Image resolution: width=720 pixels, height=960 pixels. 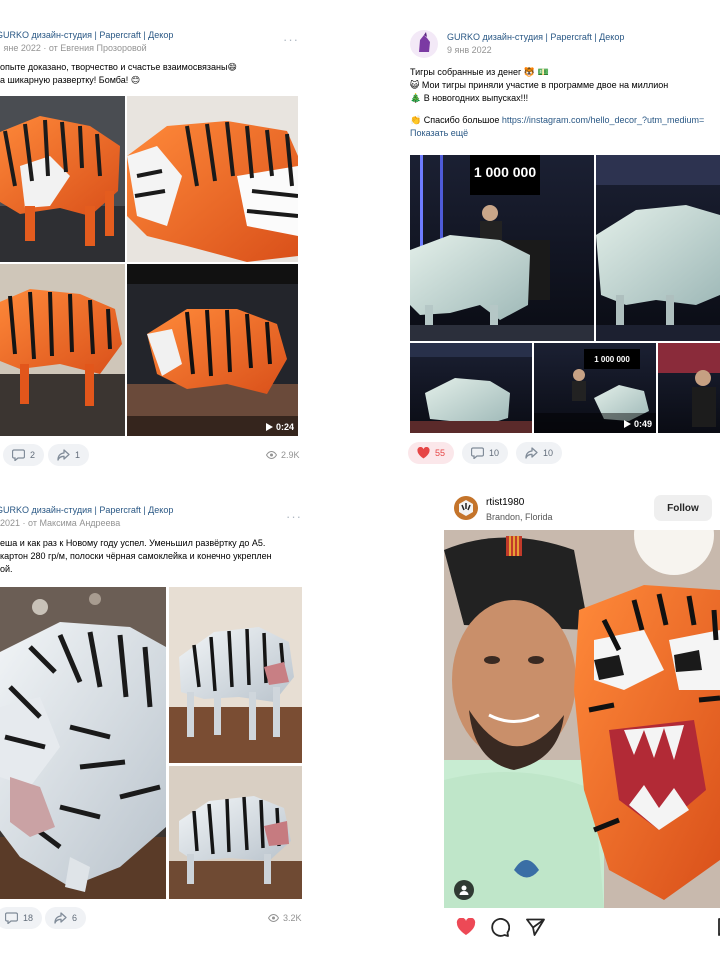 What do you see at coordinates (469, 98) in the screenshot?
I see `post-text-line: 🎄 В новогодних выпусках!!!` at bounding box center [469, 98].